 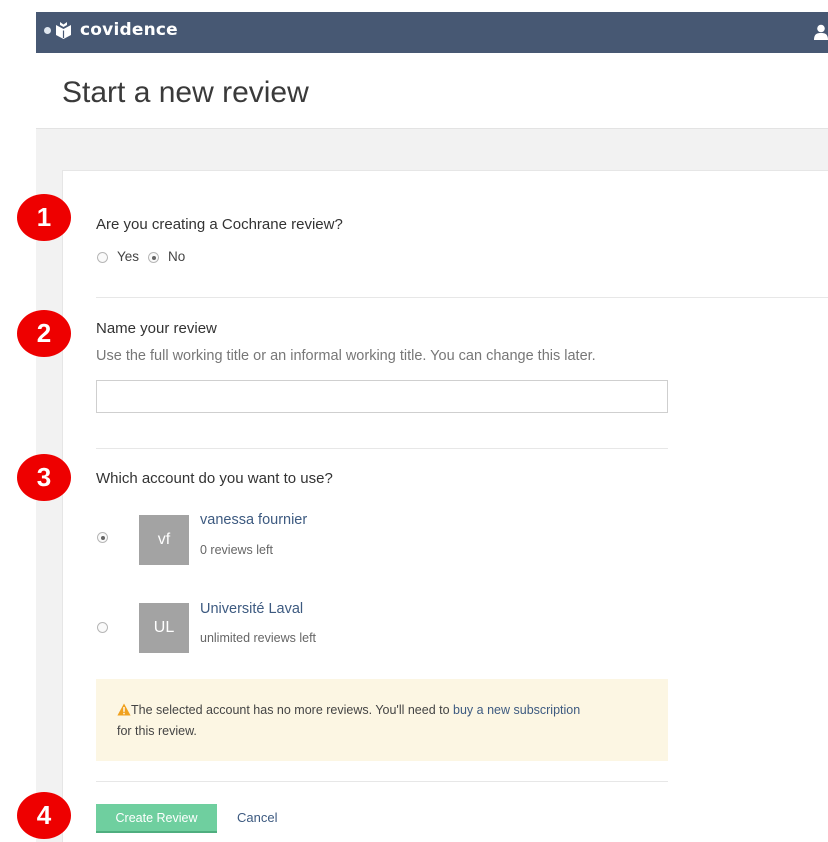 I want to click on review-name-label: Name your review, so click(x=156, y=328).